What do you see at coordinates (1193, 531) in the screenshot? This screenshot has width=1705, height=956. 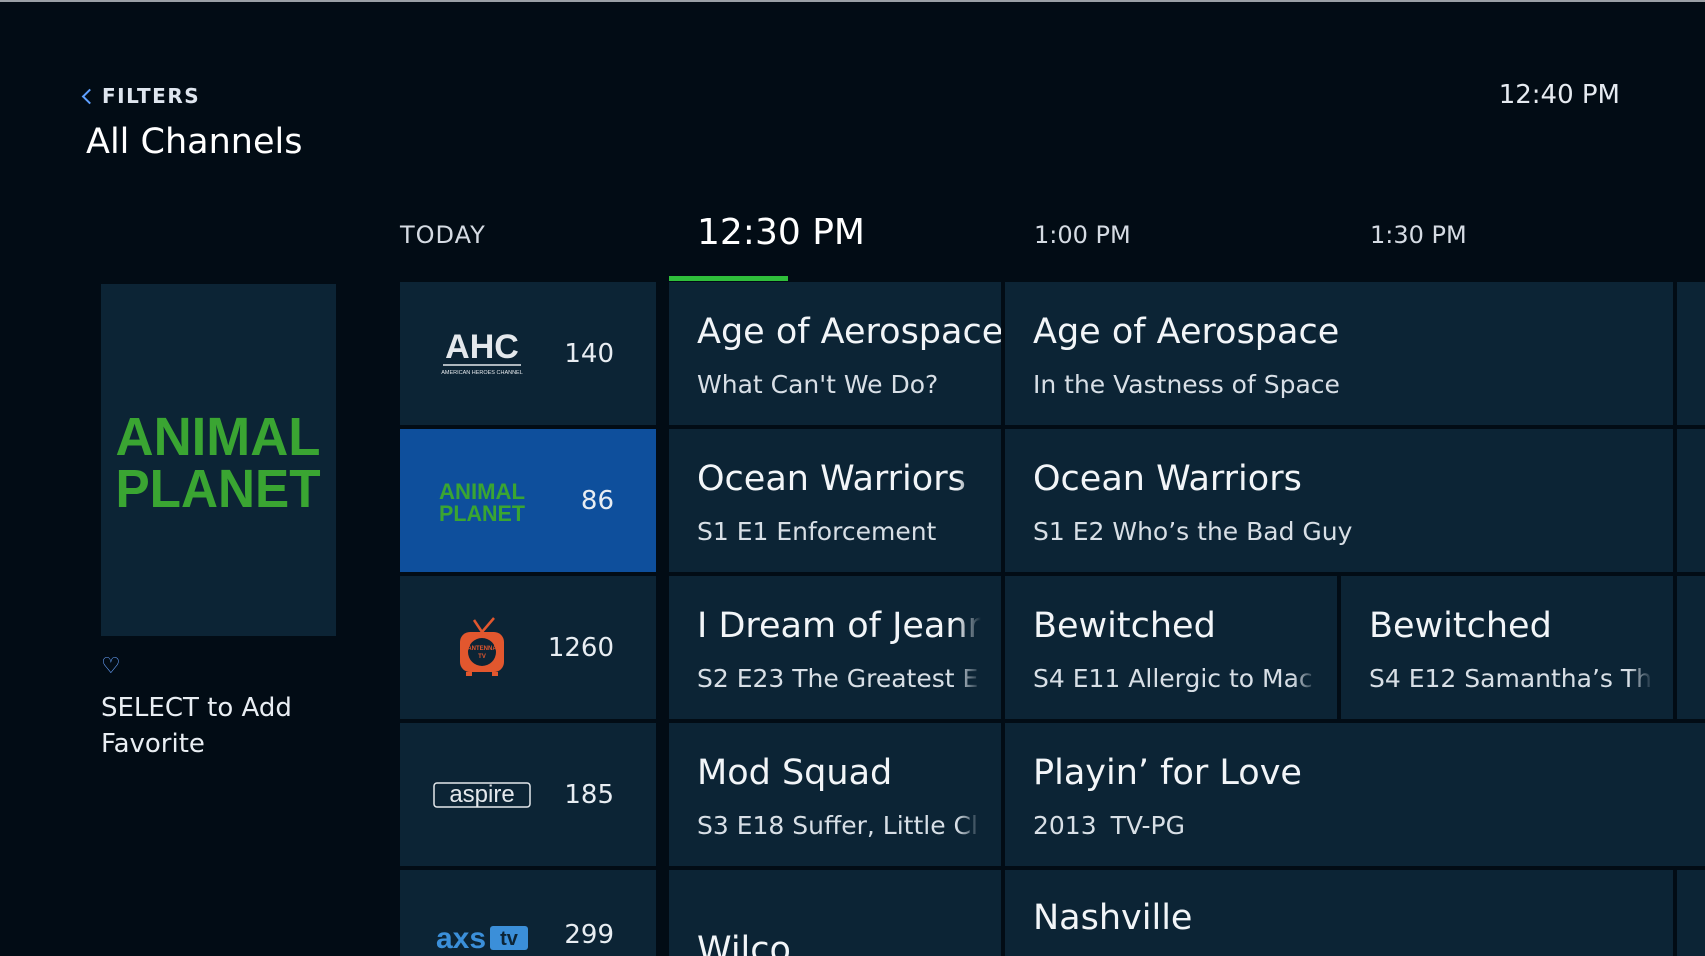 I see `program-subtitle: S1 E2 Who’s the Bad Guy` at bounding box center [1193, 531].